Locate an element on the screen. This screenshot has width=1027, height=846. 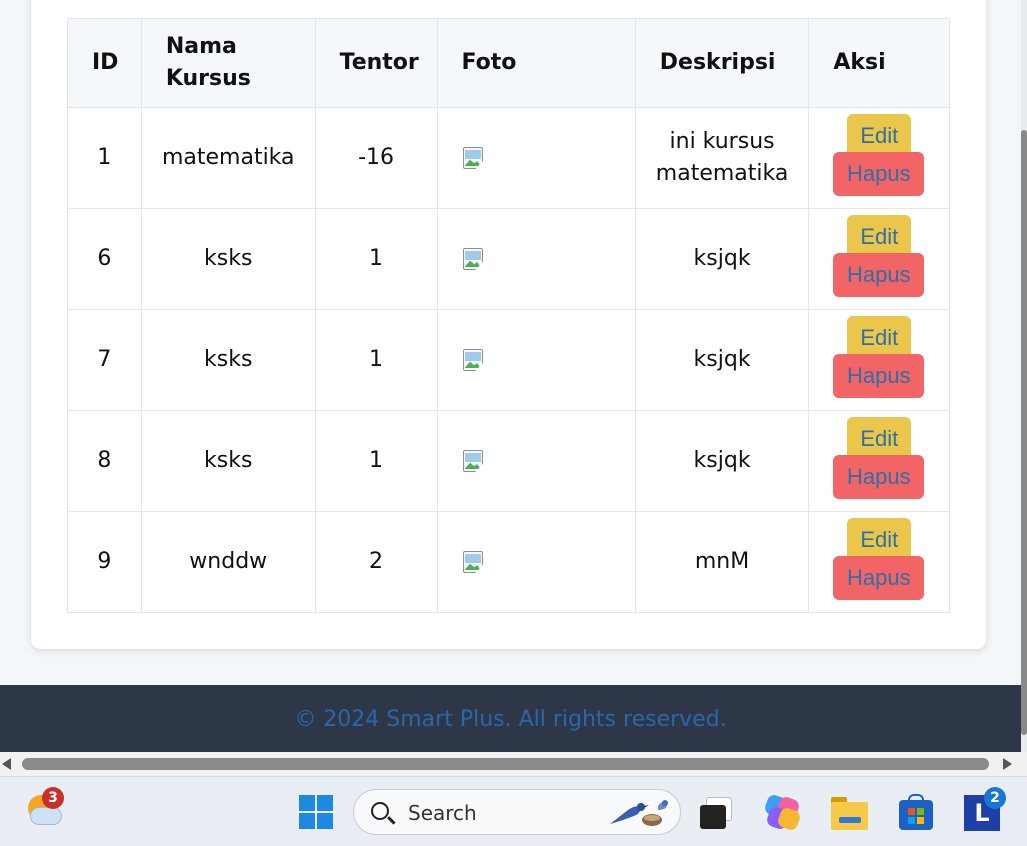
task-view-icon is located at coordinates (717, 813).